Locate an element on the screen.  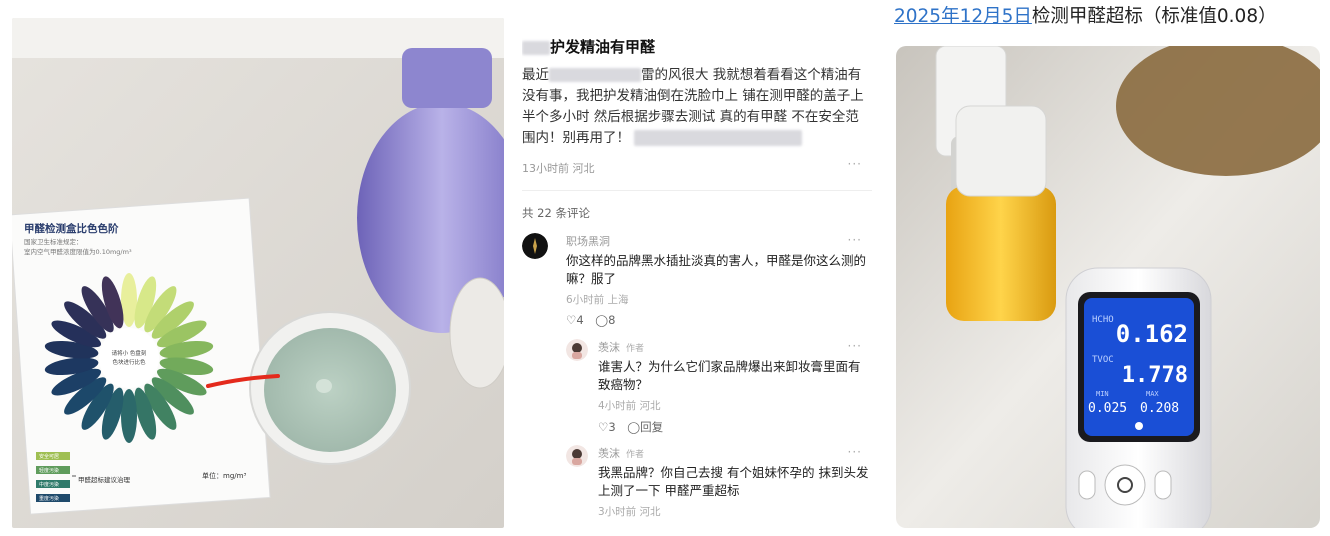
power-button is located at coordinates (1125, 485).